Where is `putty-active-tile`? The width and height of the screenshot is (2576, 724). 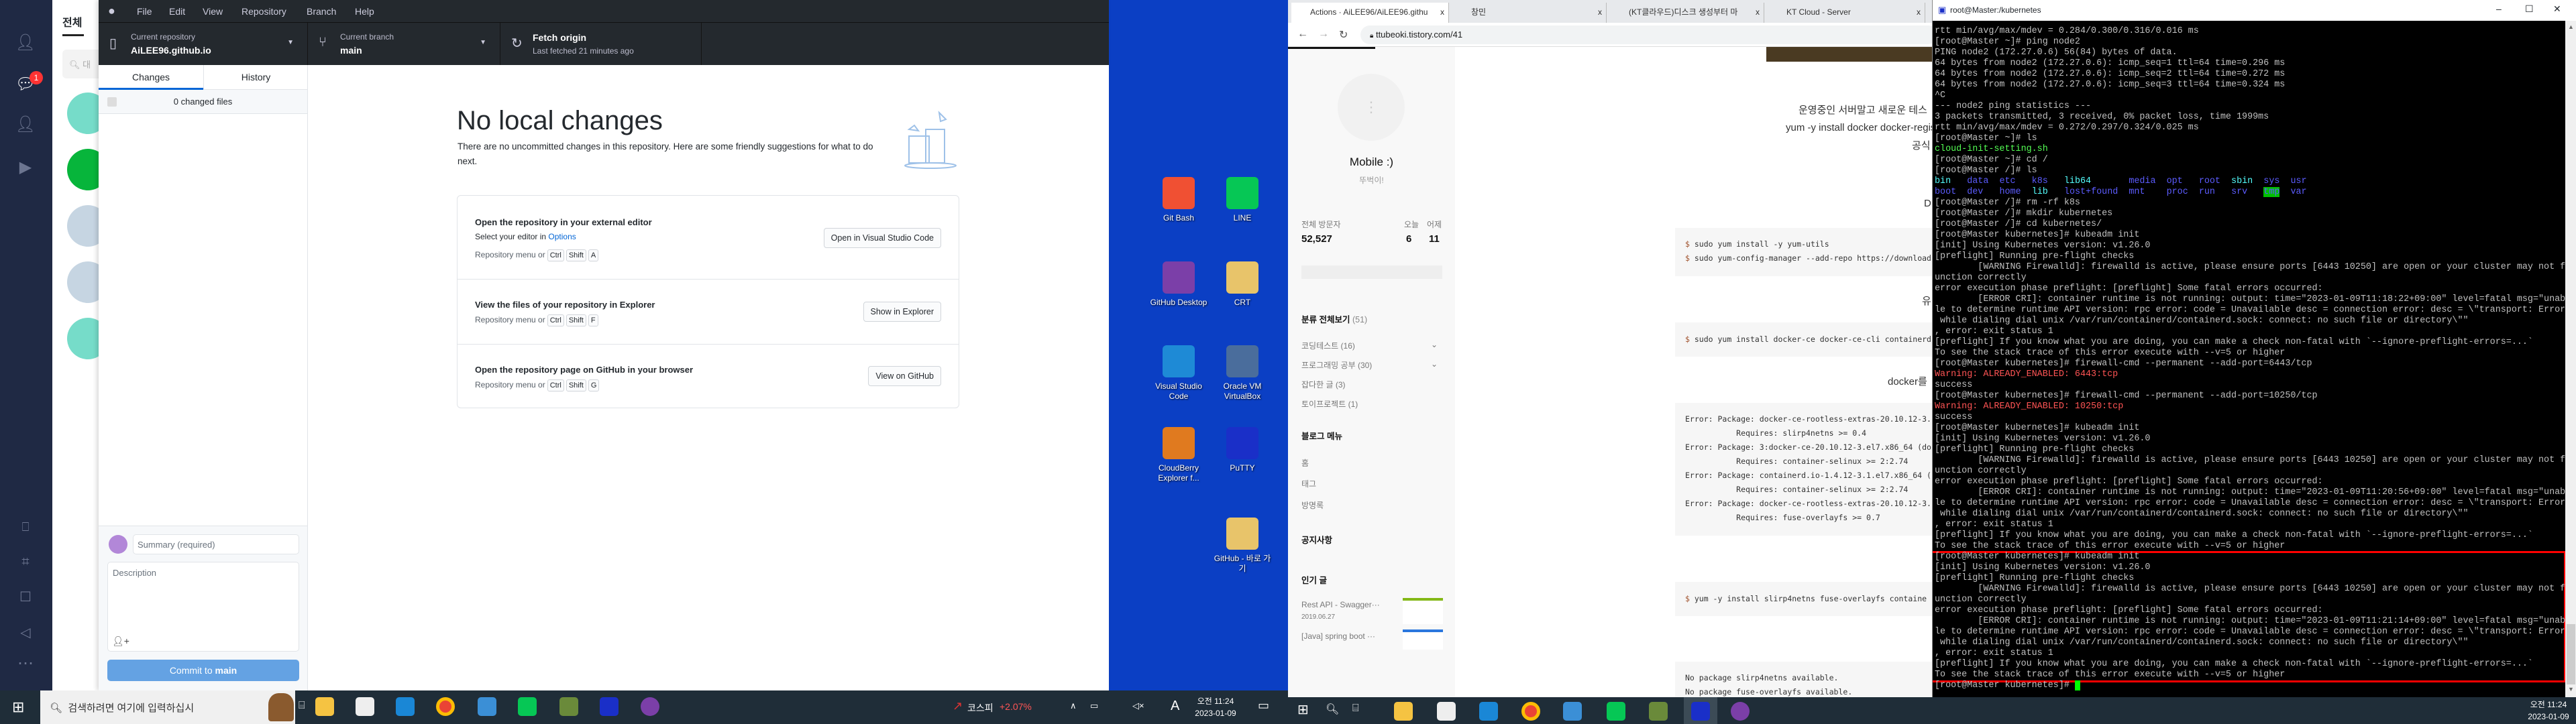
putty-active-tile is located at coordinates (1700, 710).